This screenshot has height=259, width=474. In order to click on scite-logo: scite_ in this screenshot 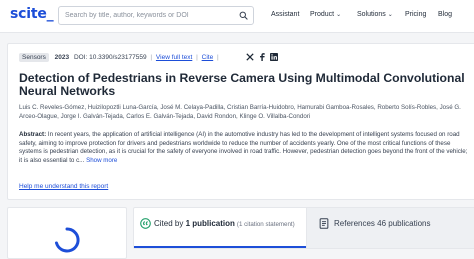, I will do `click(32, 14)`.